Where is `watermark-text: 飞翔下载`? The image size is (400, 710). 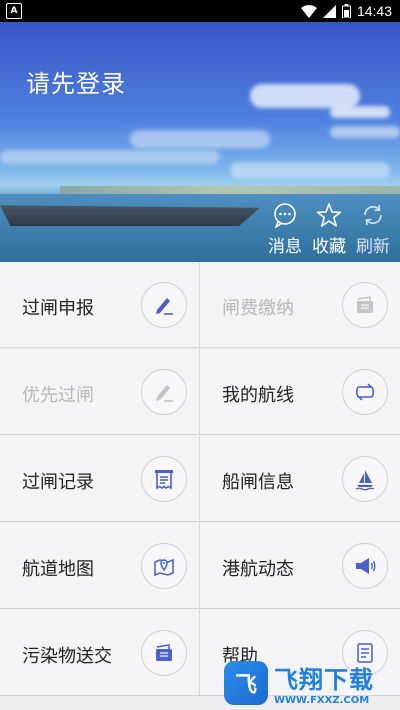 watermark-text: 飞翔下载 is located at coordinates (324, 680).